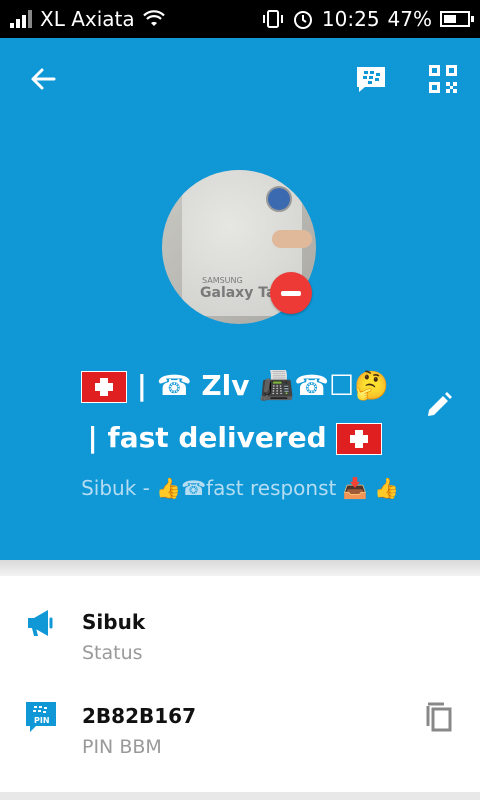 The image size is (480, 800). I want to click on name-line2-text: | fast delivered, so click(207, 437).